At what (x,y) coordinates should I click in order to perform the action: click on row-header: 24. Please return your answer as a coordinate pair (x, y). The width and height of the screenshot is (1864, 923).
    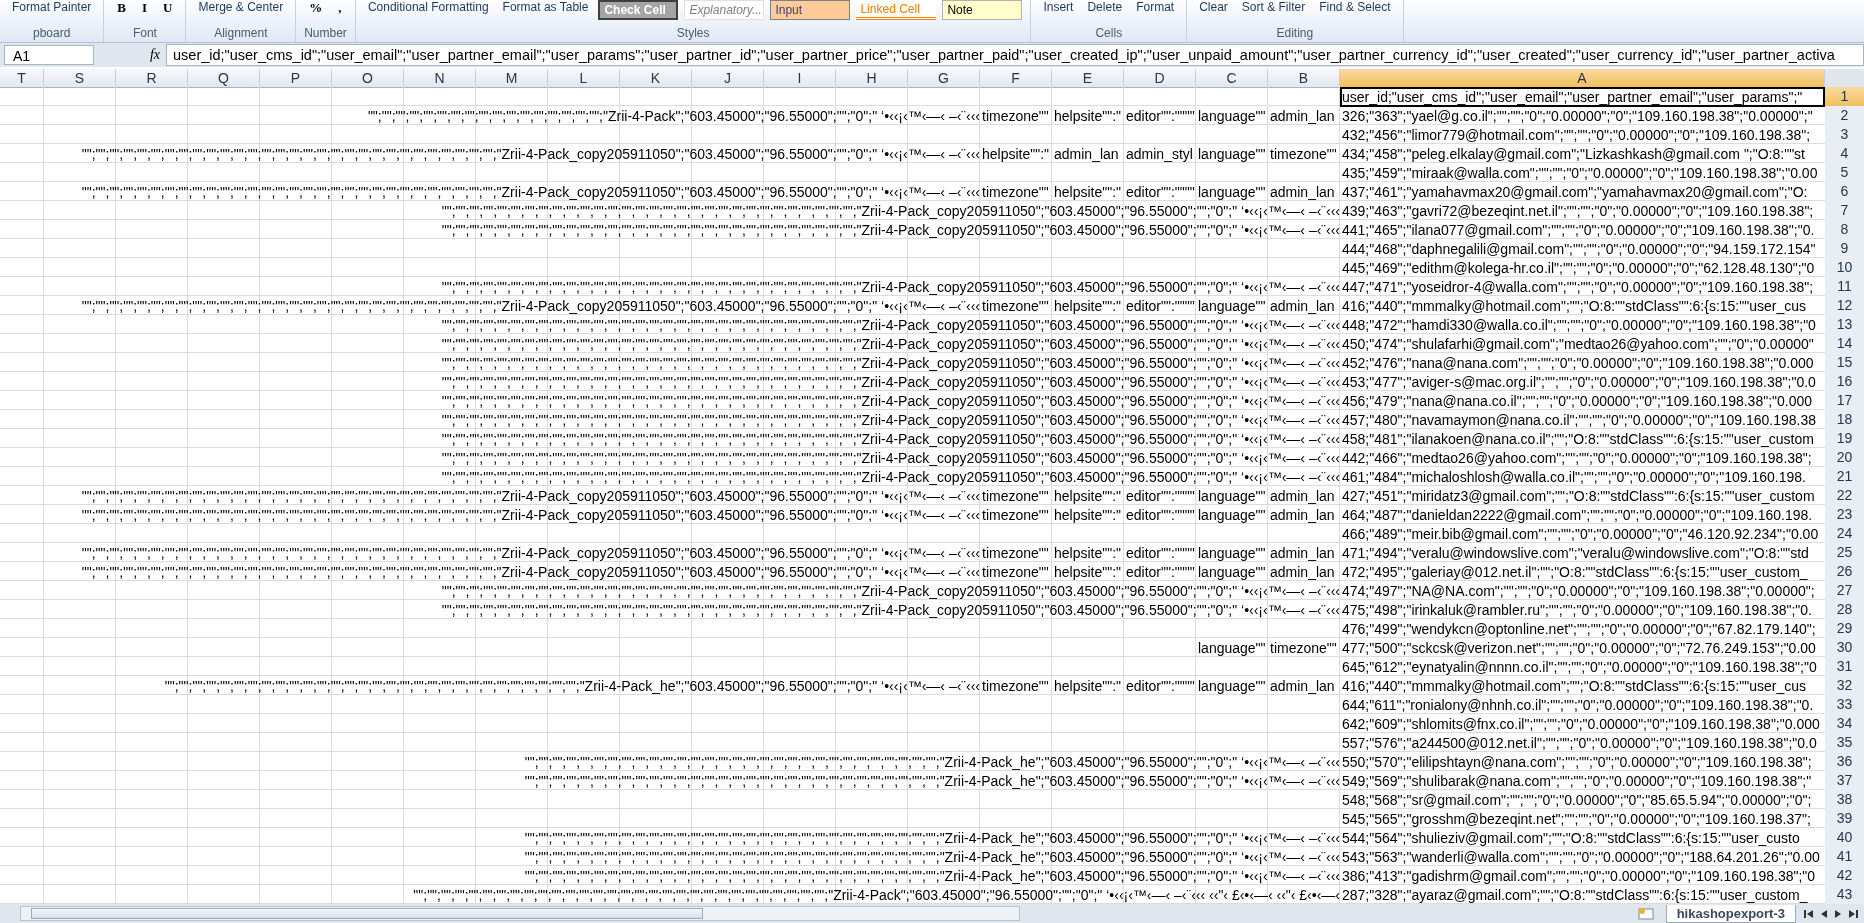
    Looking at the image, I should click on (1844, 534).